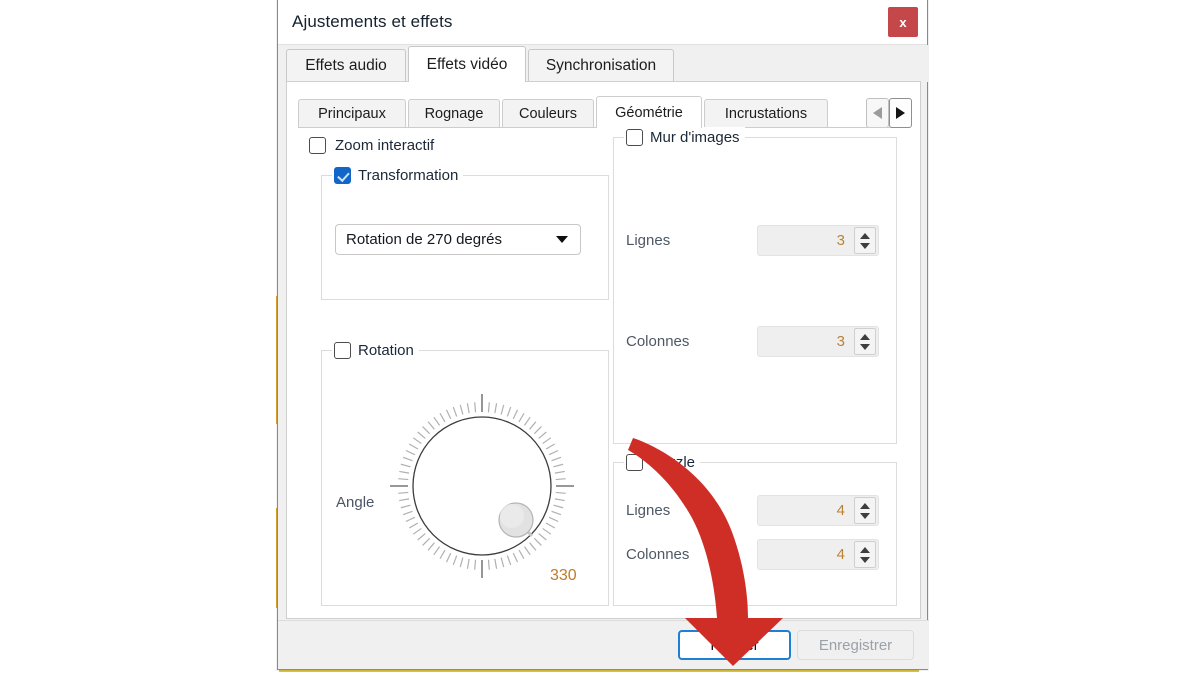 The width and height of the screenshot is (1200, 675). What do you see at coordinates (342, 350) in the screenshot?
I see `rotation-checkbox` at bounding box center [342, 350].